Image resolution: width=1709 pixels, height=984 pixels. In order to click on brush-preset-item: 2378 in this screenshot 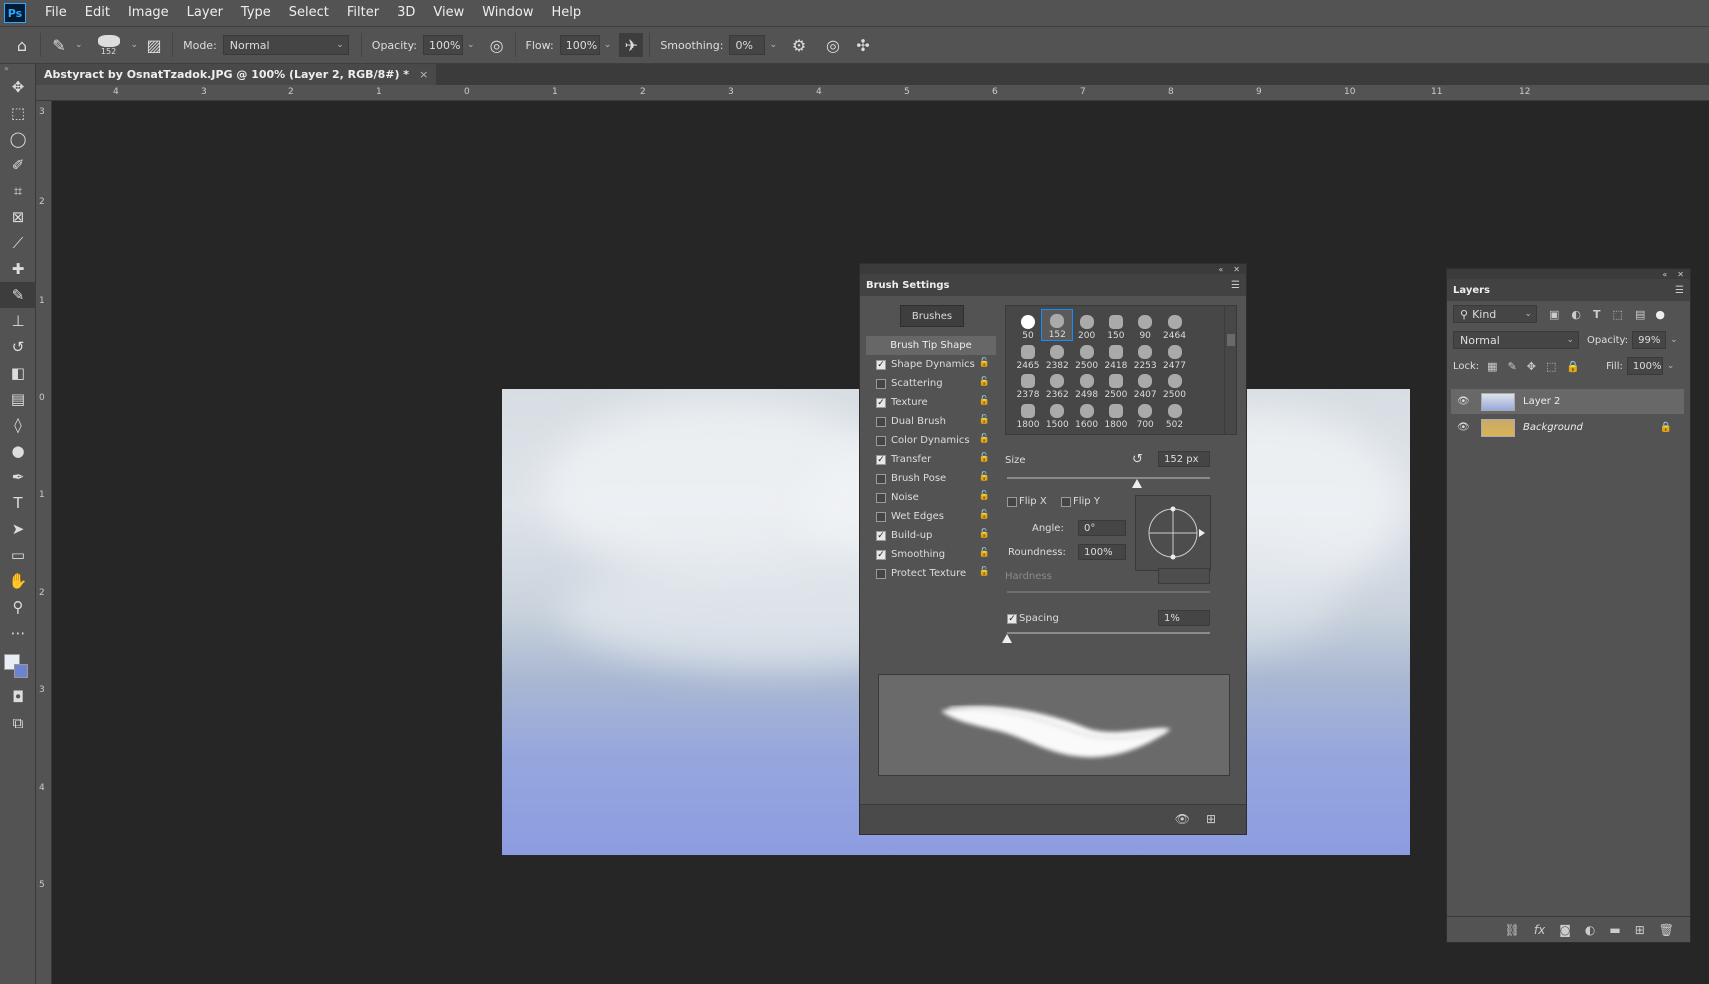, I will do `click(1028, 384)`.